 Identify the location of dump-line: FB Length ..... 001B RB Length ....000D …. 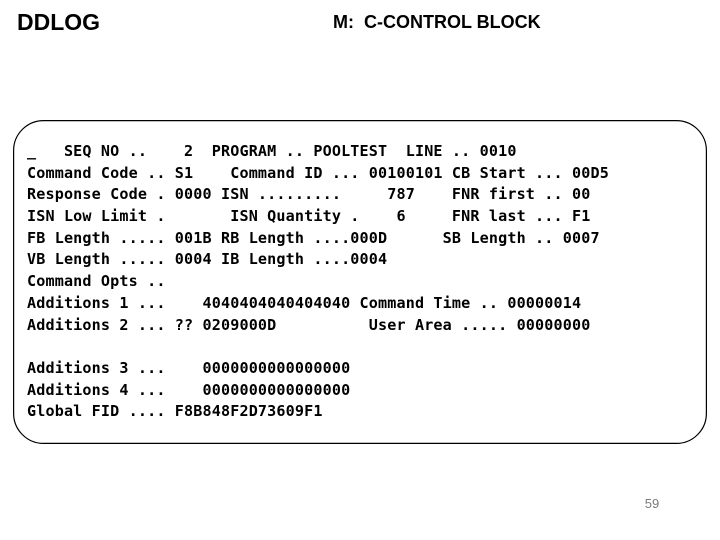
(313, 237).